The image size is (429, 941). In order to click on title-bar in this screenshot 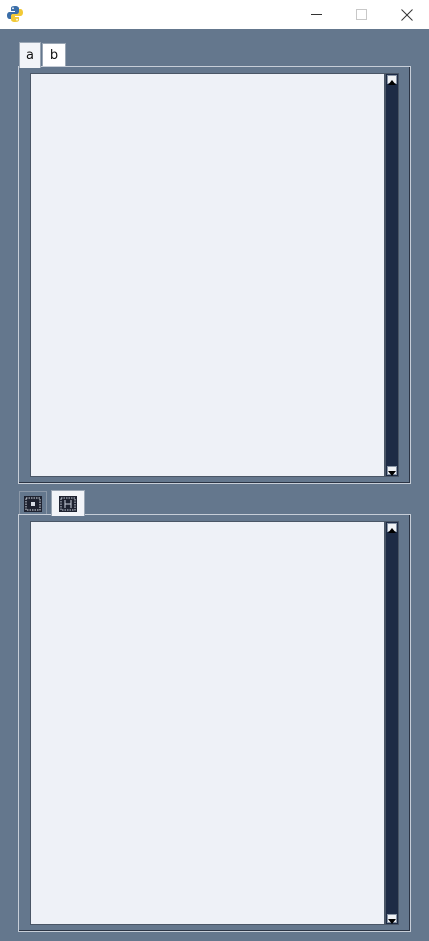, I will do `click(214, 14)`.